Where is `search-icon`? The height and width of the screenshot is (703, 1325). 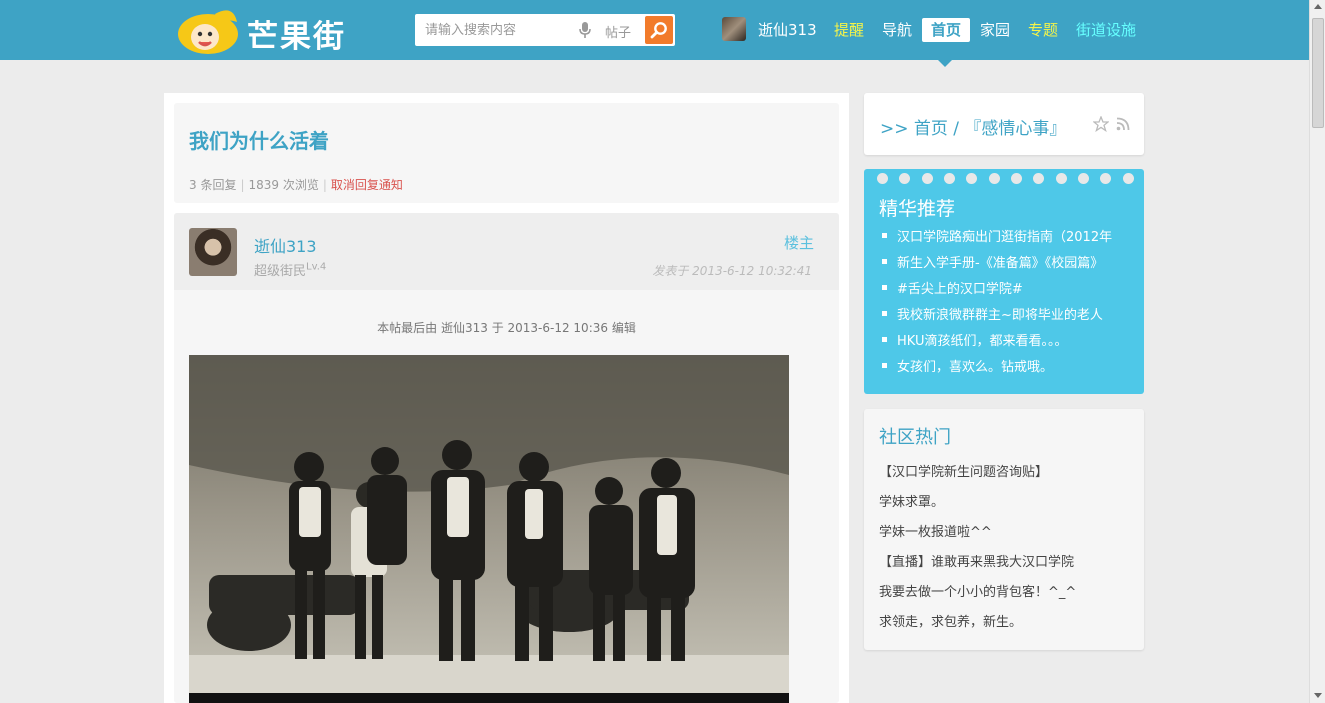
search-icon is located at coordinates (658, 30).